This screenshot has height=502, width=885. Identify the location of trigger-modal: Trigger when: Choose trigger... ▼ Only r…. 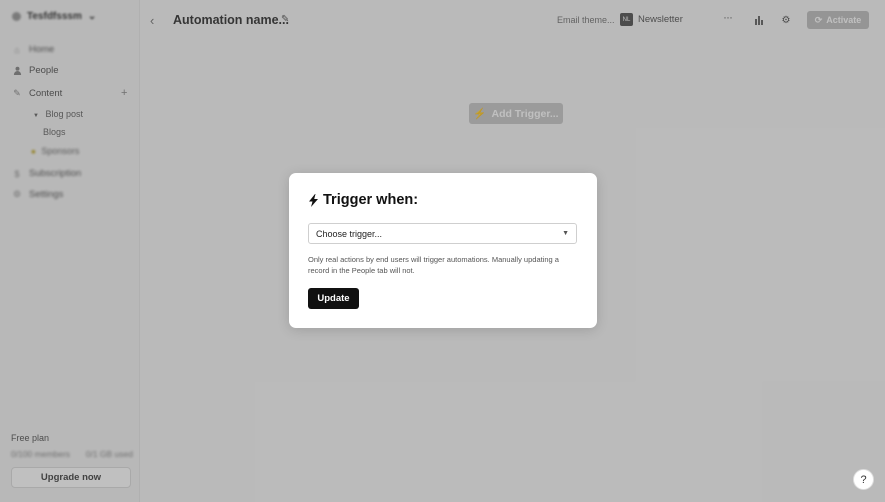
(443, 250).